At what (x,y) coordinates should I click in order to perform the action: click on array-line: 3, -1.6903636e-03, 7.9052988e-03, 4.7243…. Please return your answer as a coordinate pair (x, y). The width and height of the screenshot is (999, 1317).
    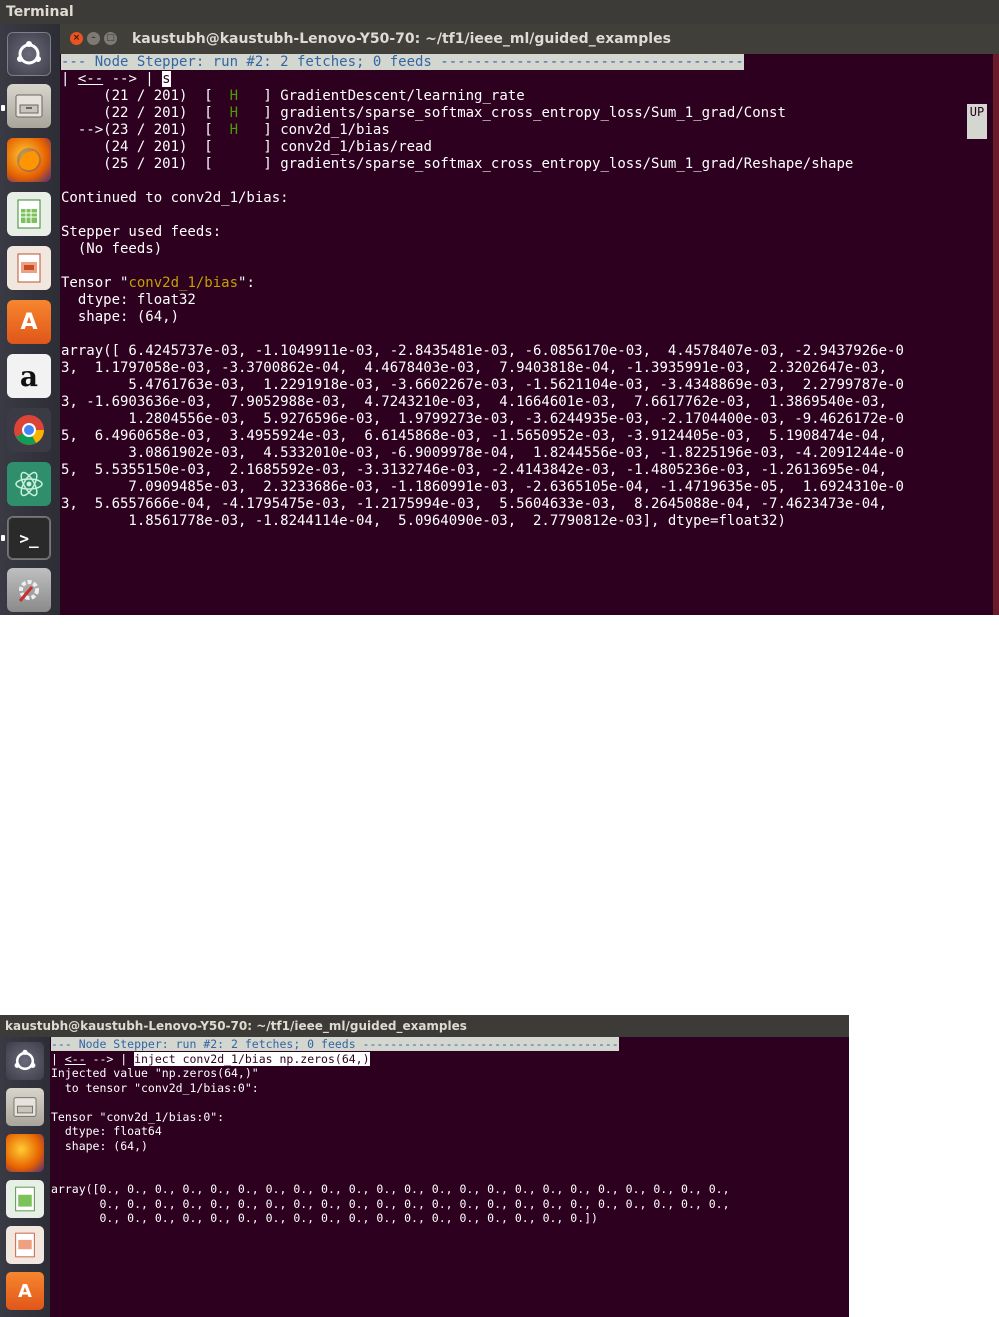
    Looking at the image, I should click on (474, 402).